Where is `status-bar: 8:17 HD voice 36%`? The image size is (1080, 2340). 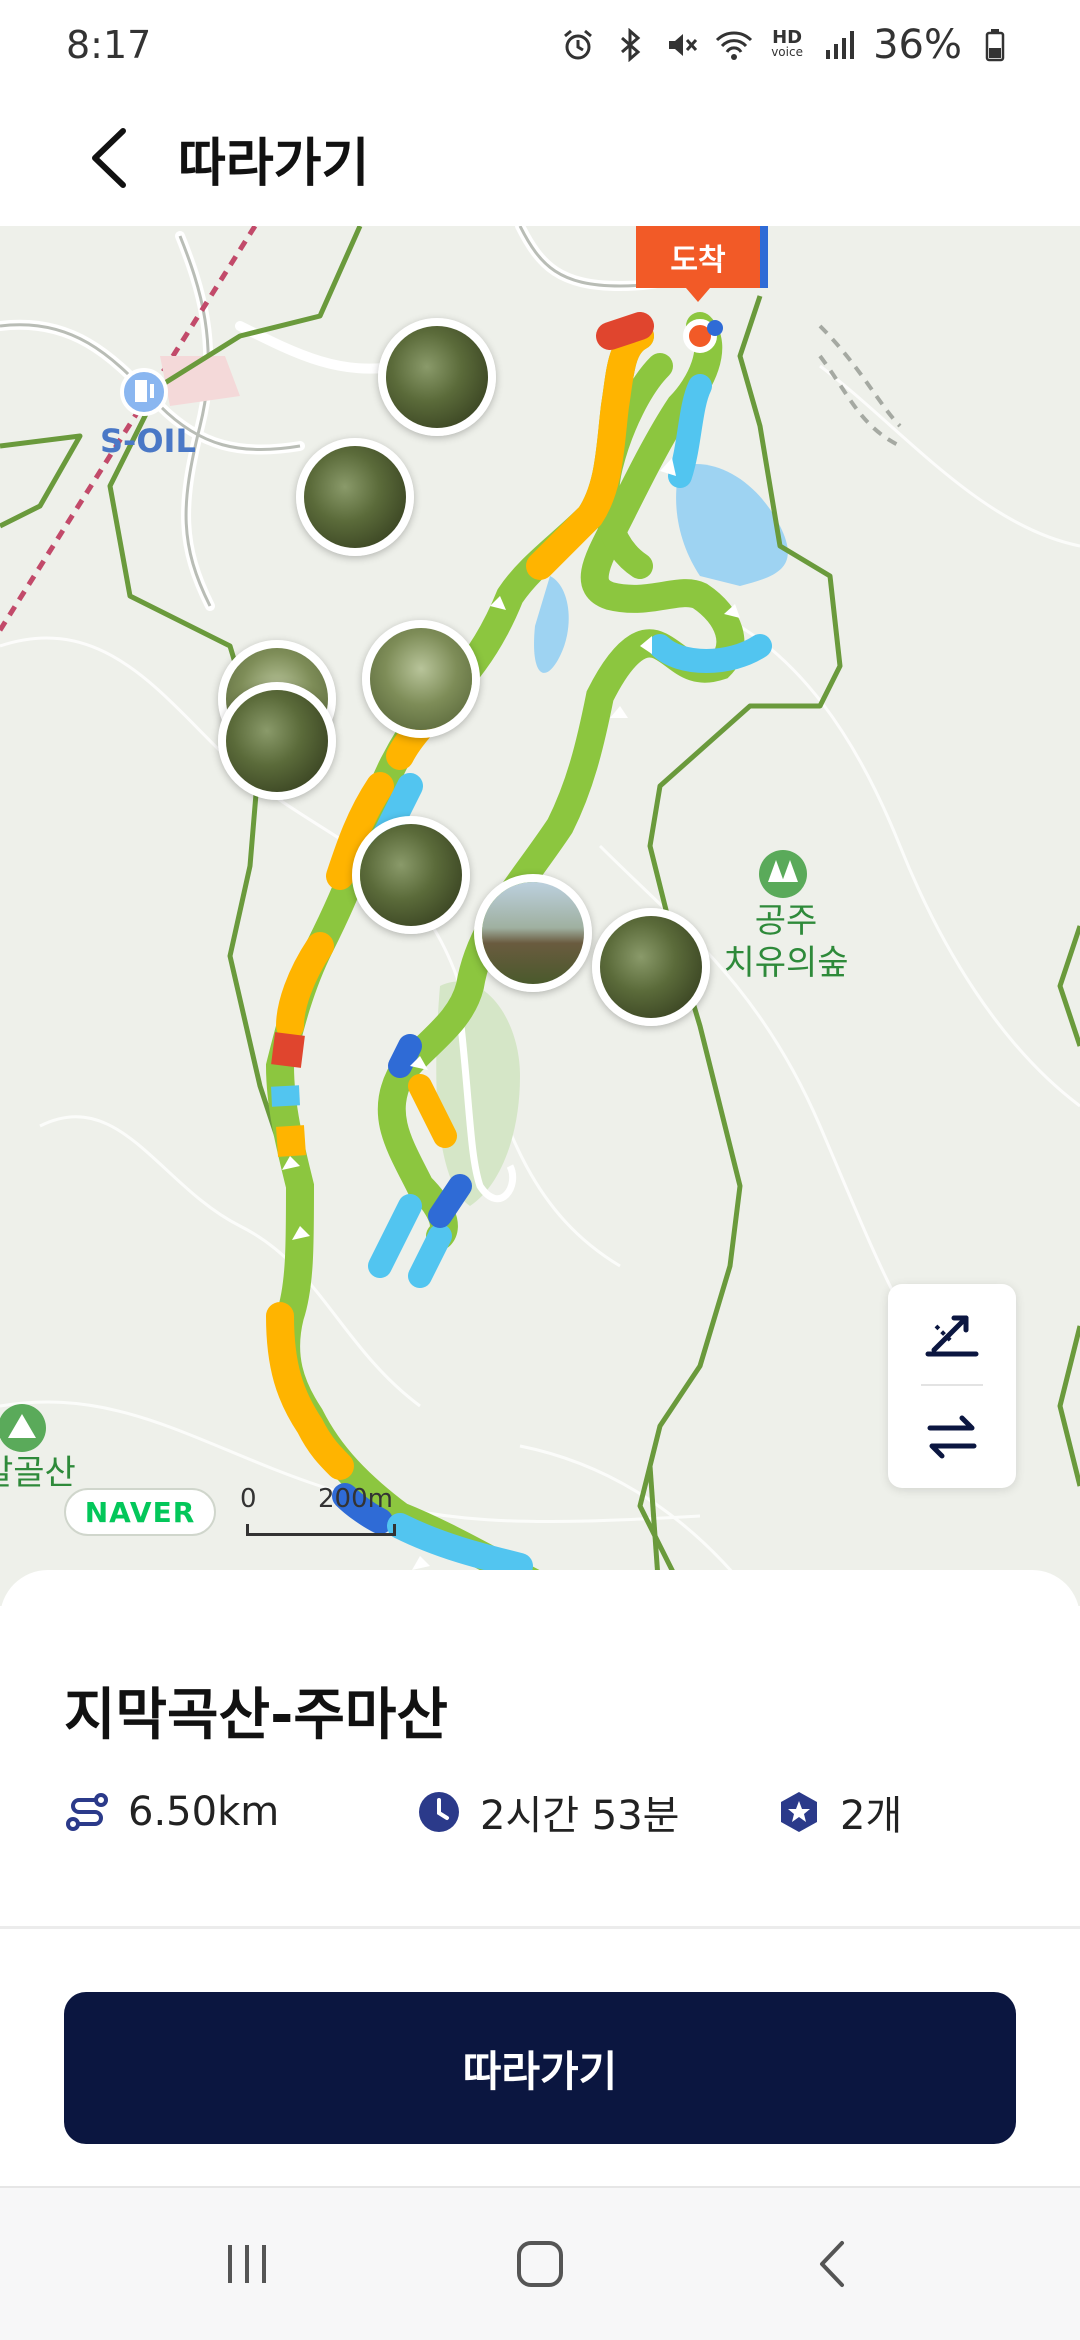
status-bar: 8:17 HD voice 36% is located at coordinates (540, 45).